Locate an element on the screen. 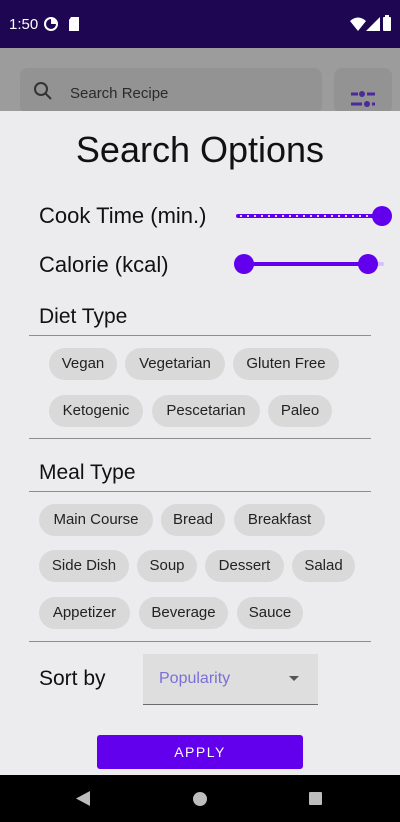 This screenshot has height=822, width=400. background-app-scrim: Search Recipe is located at coordinates (200, 81).